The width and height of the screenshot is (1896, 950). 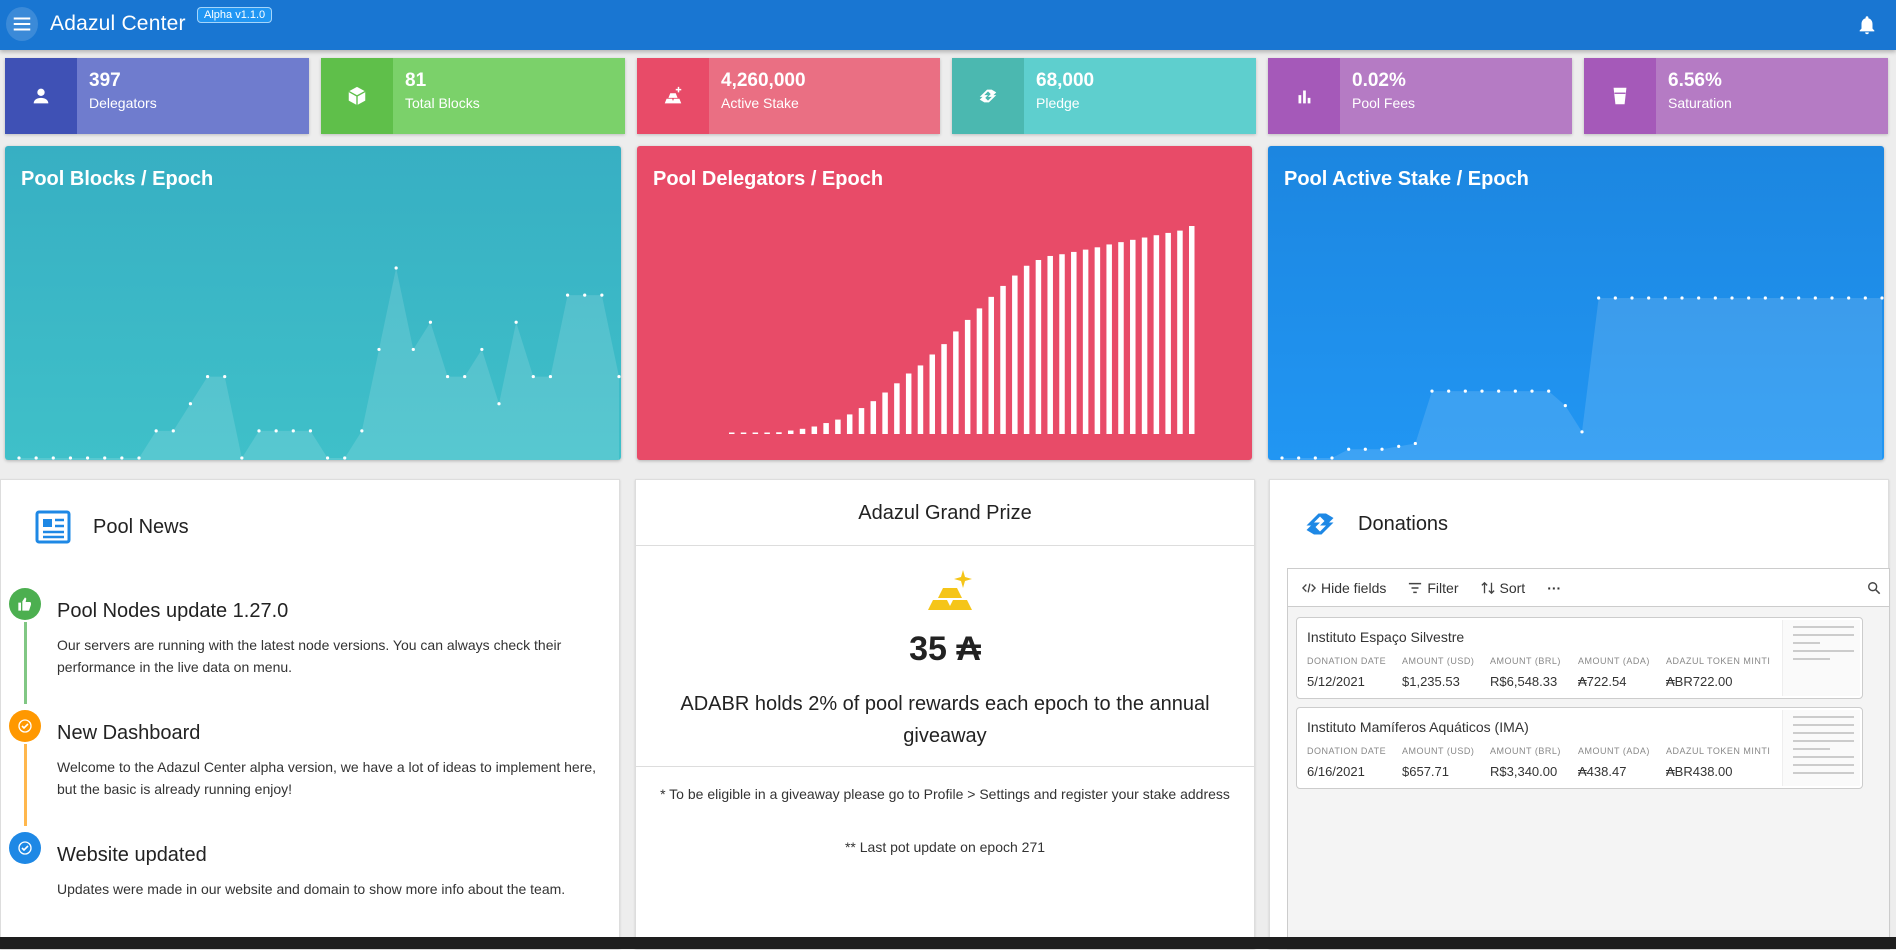 I want to click on sort-button: Sort, so click(x=1502, y=588).